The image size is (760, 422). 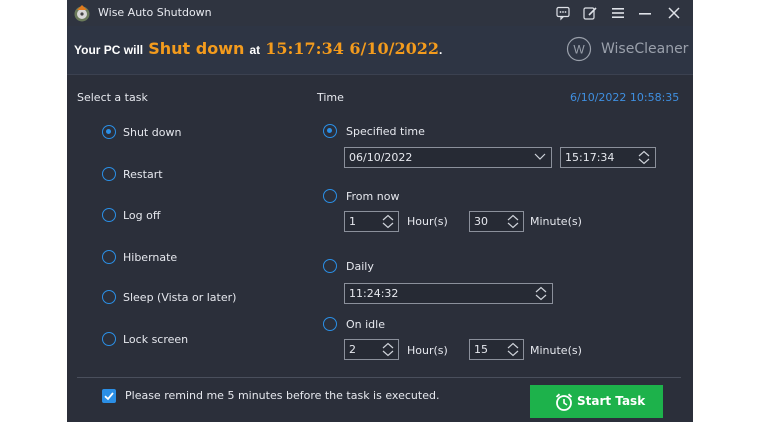 What do you see at coordinates (556, 221) in the screenshot?
I see `from-now-minutes-unit: Minute(s)` at bounding box center [556, 221].